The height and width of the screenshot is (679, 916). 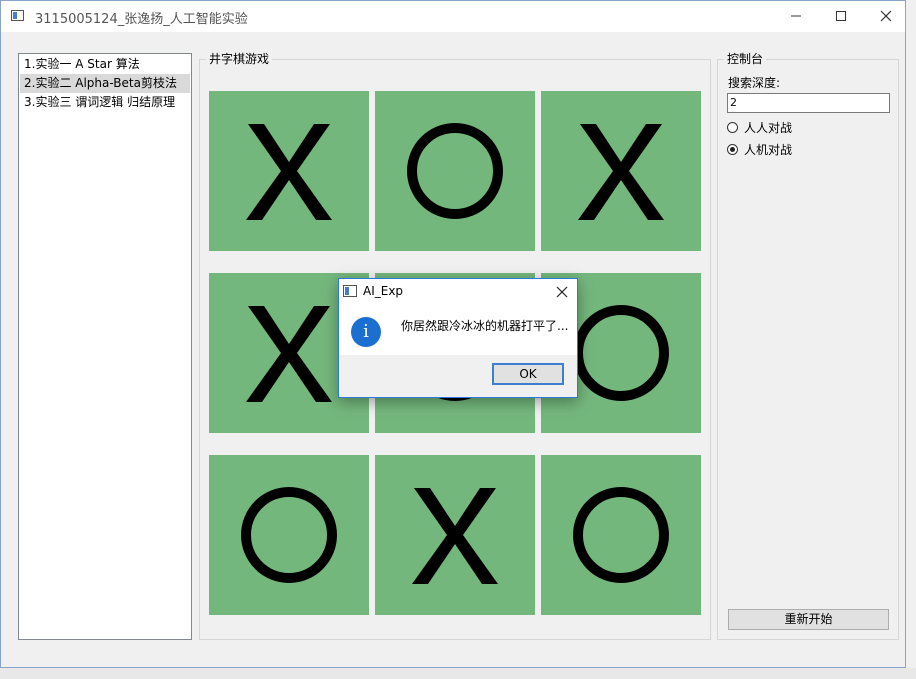 What do you see at coordinates (239, 59) in the screenshot?
I see `game-group-title: 井字棋游戏` at bounding box center [239, 59].